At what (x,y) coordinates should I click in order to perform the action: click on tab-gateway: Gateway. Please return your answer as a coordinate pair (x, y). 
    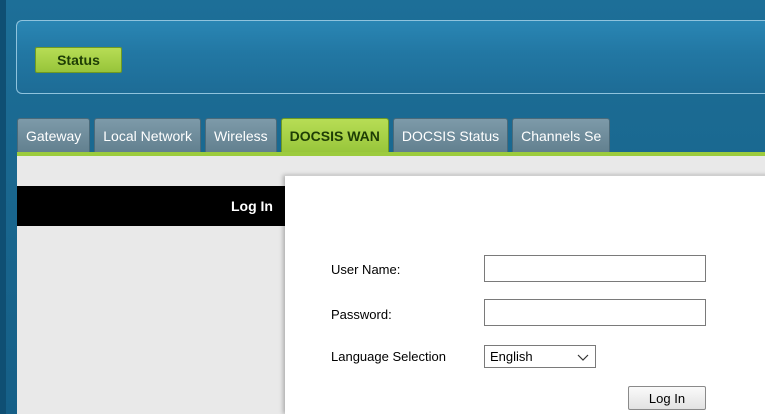
    Looking at the image, I should click on (54, 135).